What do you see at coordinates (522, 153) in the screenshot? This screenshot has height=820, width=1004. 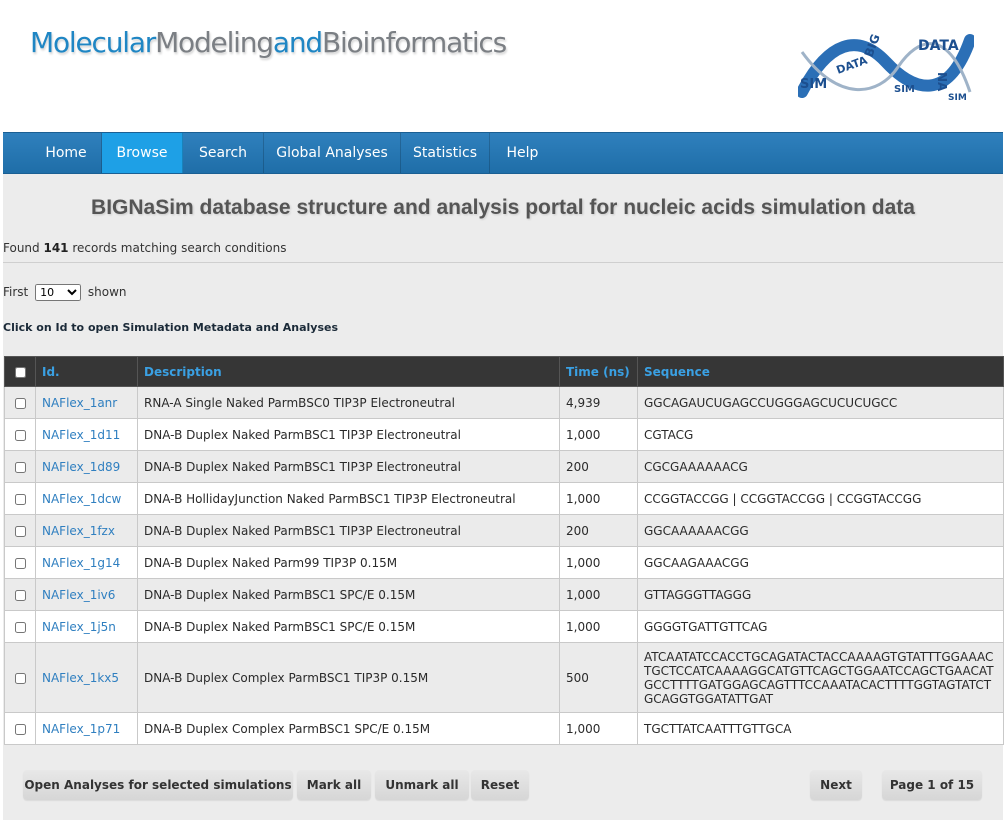 I see `nav-help: Help` at bounding box center [522, 153].